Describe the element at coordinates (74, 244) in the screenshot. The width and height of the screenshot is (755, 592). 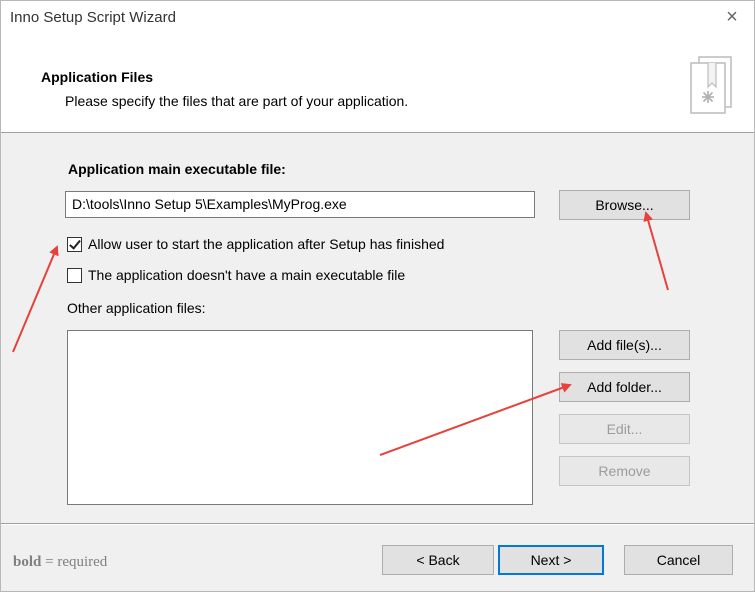
I see `allow-start-checkbox` at that location.